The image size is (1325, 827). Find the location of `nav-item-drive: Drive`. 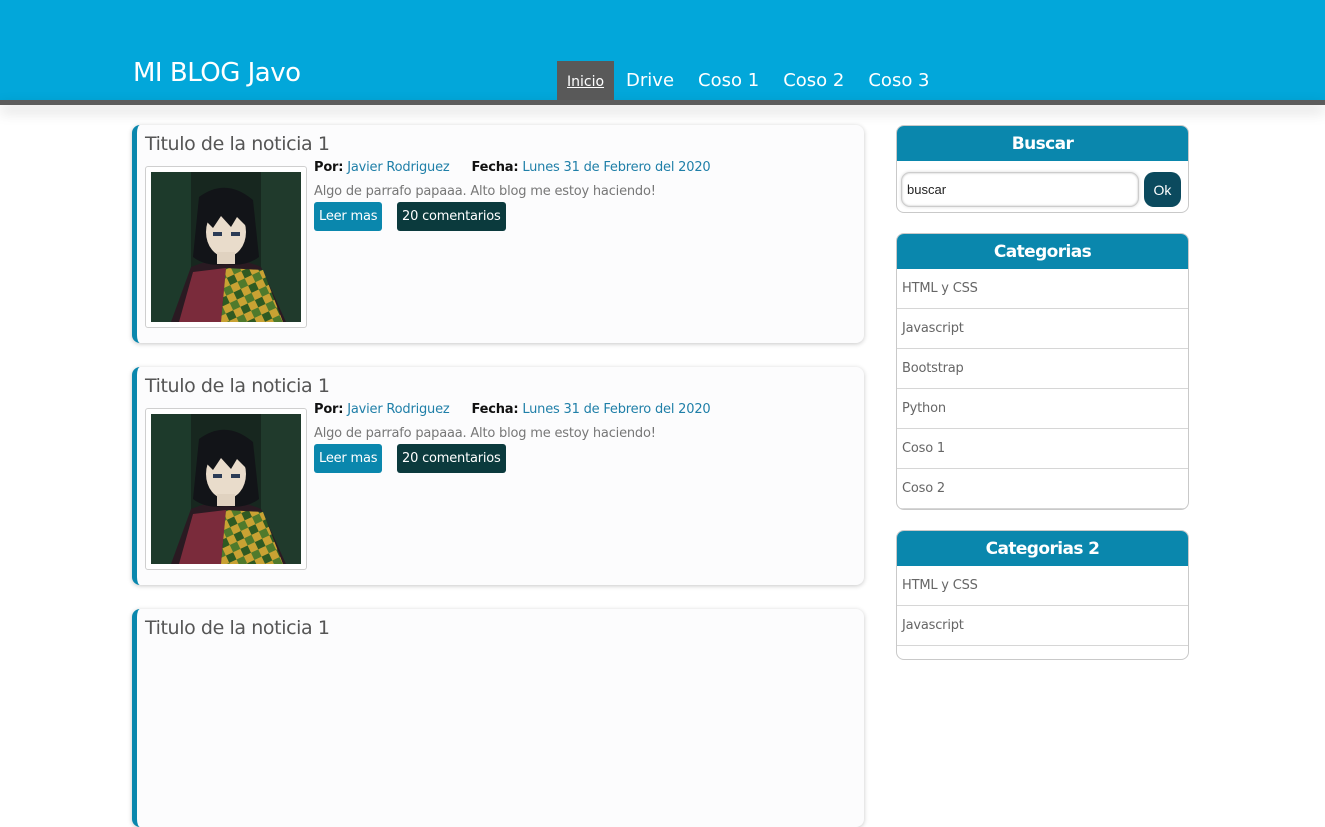

nav-item-drive: Drive is located at coordinates (650, 80).